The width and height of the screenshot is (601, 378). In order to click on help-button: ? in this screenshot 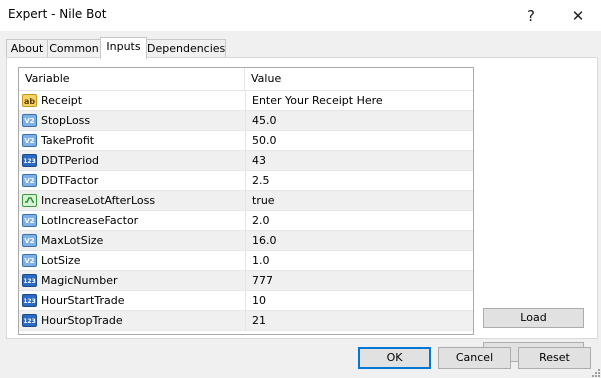, I will do `click(531, 15)`.